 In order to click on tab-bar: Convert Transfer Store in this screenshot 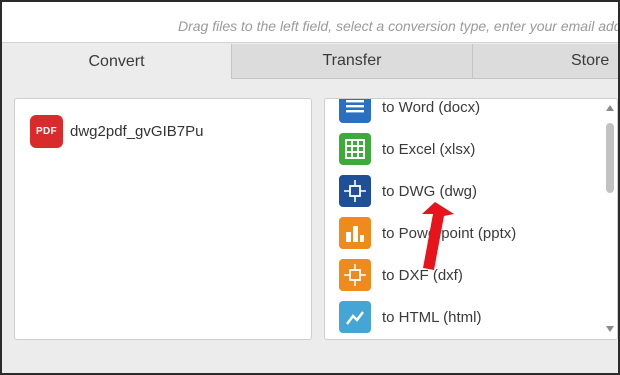, I will do `click(310, 61)`.